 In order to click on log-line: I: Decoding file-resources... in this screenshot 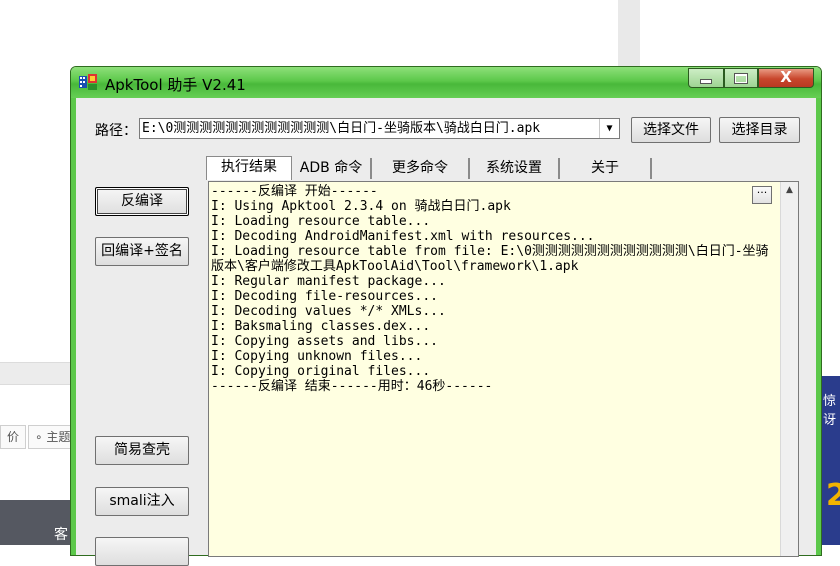, I will do `click(324, 296)`.